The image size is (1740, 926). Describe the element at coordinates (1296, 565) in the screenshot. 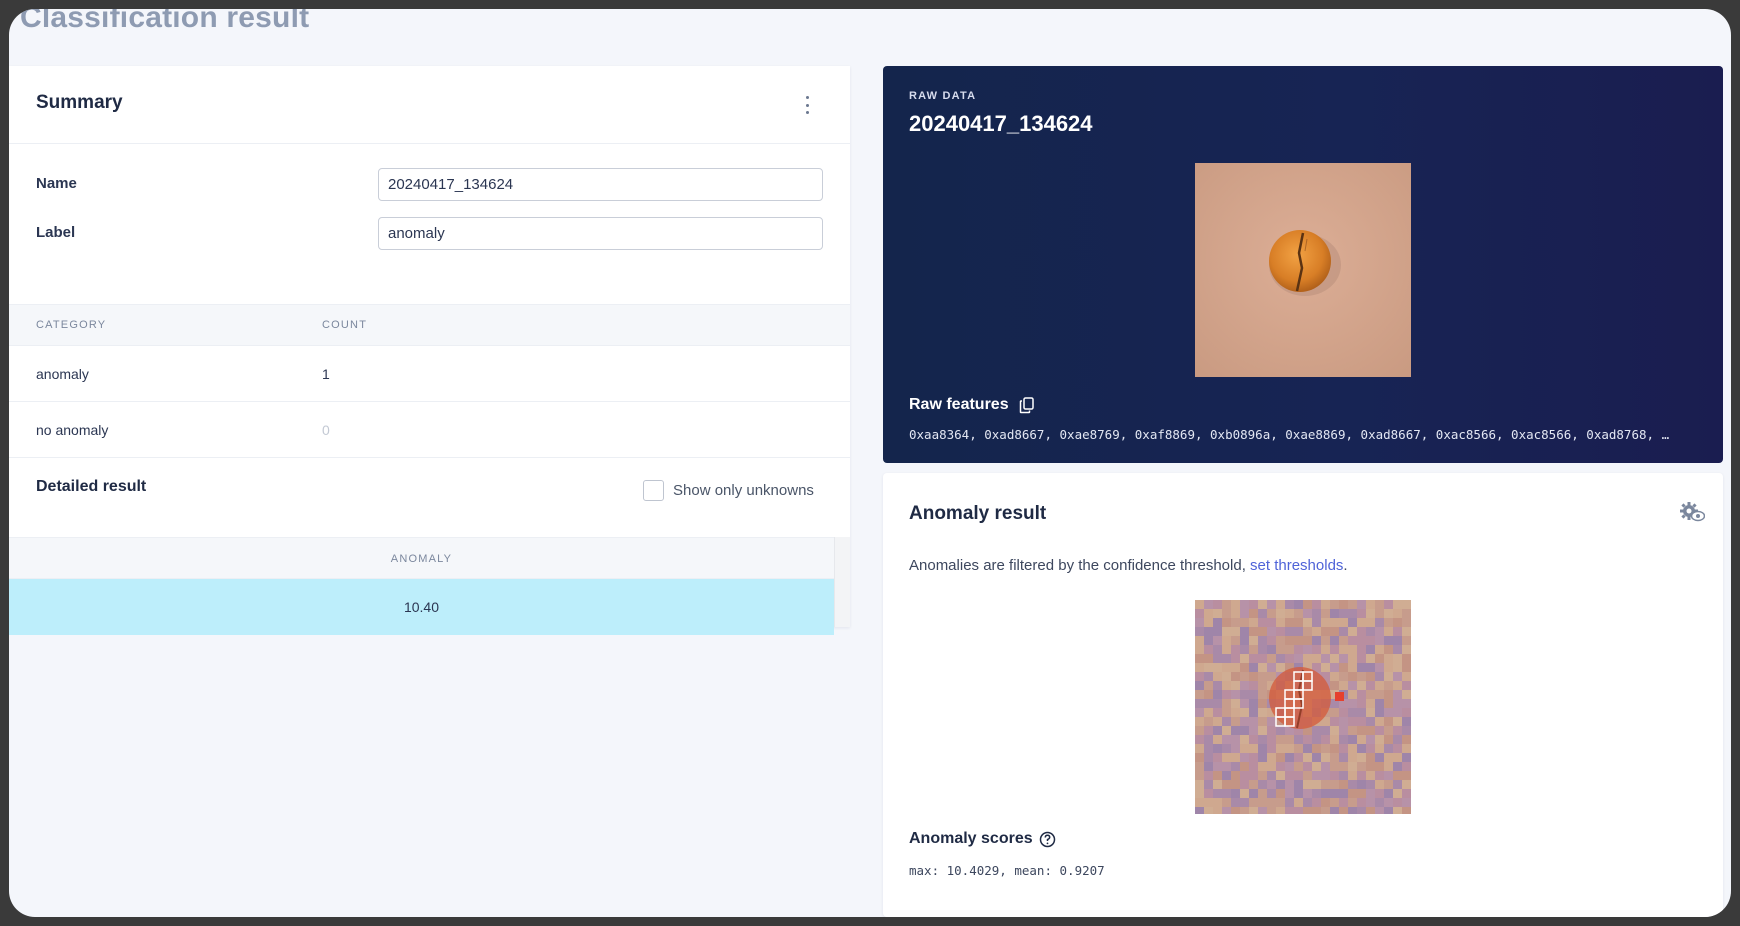

I see `set-thresholds-link: set thresholds` at that location.